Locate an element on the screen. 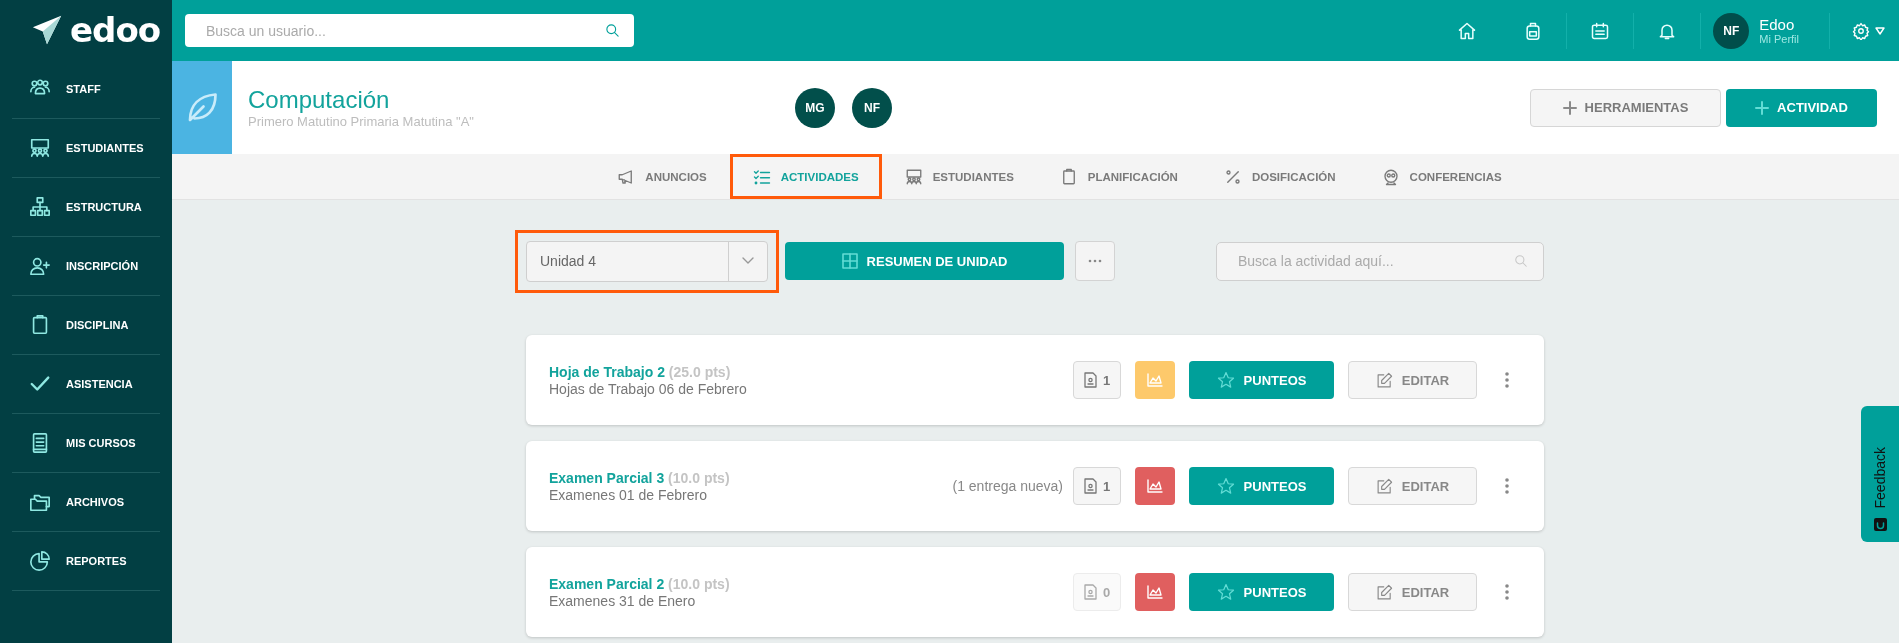  teacher-avatar: NF is located at coordinates (872, 107).